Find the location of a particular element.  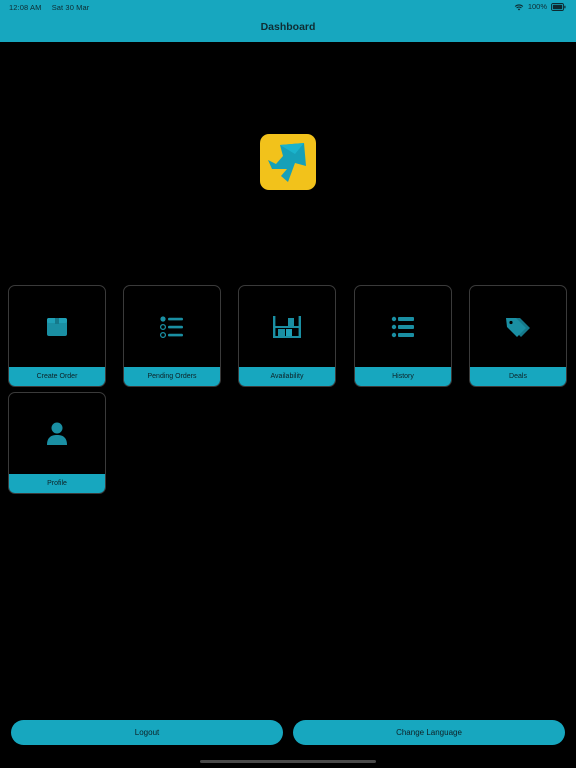

tile-label: Profile is located at coordinates (57, 483).